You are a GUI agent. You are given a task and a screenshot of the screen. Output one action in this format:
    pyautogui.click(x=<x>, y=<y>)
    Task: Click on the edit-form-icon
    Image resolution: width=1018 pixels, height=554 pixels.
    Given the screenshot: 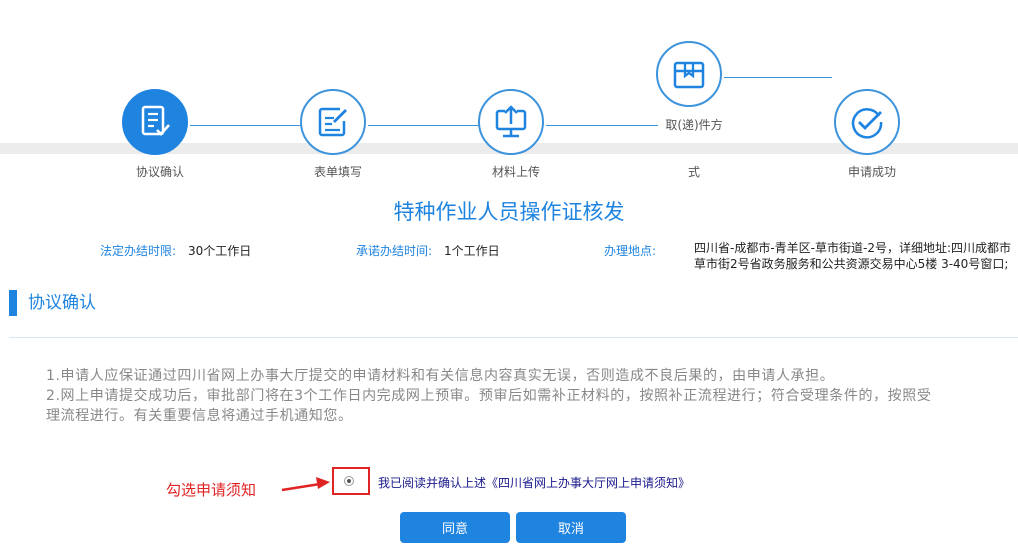 What is the action you would take?
    pyautogui.click(x=332, y=122)
    